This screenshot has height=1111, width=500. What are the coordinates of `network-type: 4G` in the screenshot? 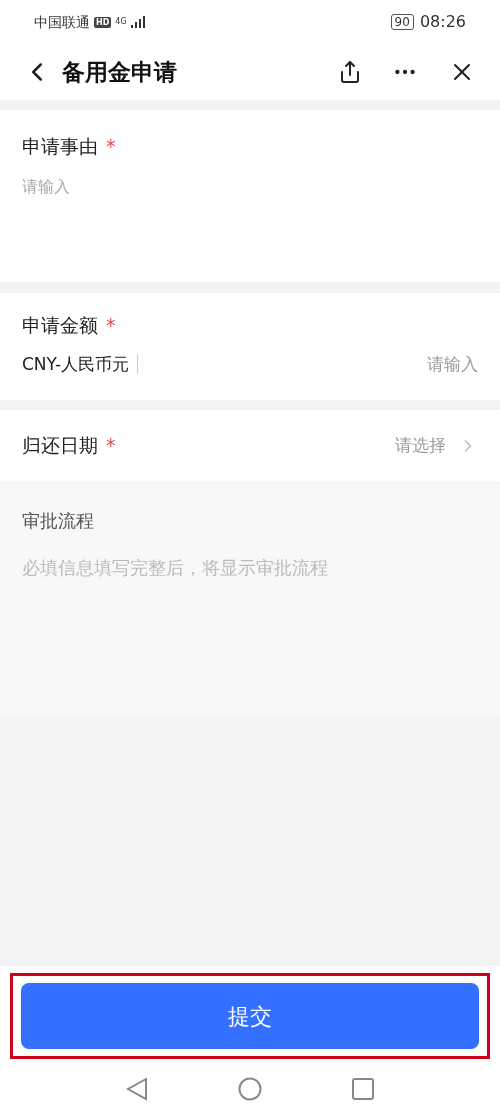 It's located at (121, 22).